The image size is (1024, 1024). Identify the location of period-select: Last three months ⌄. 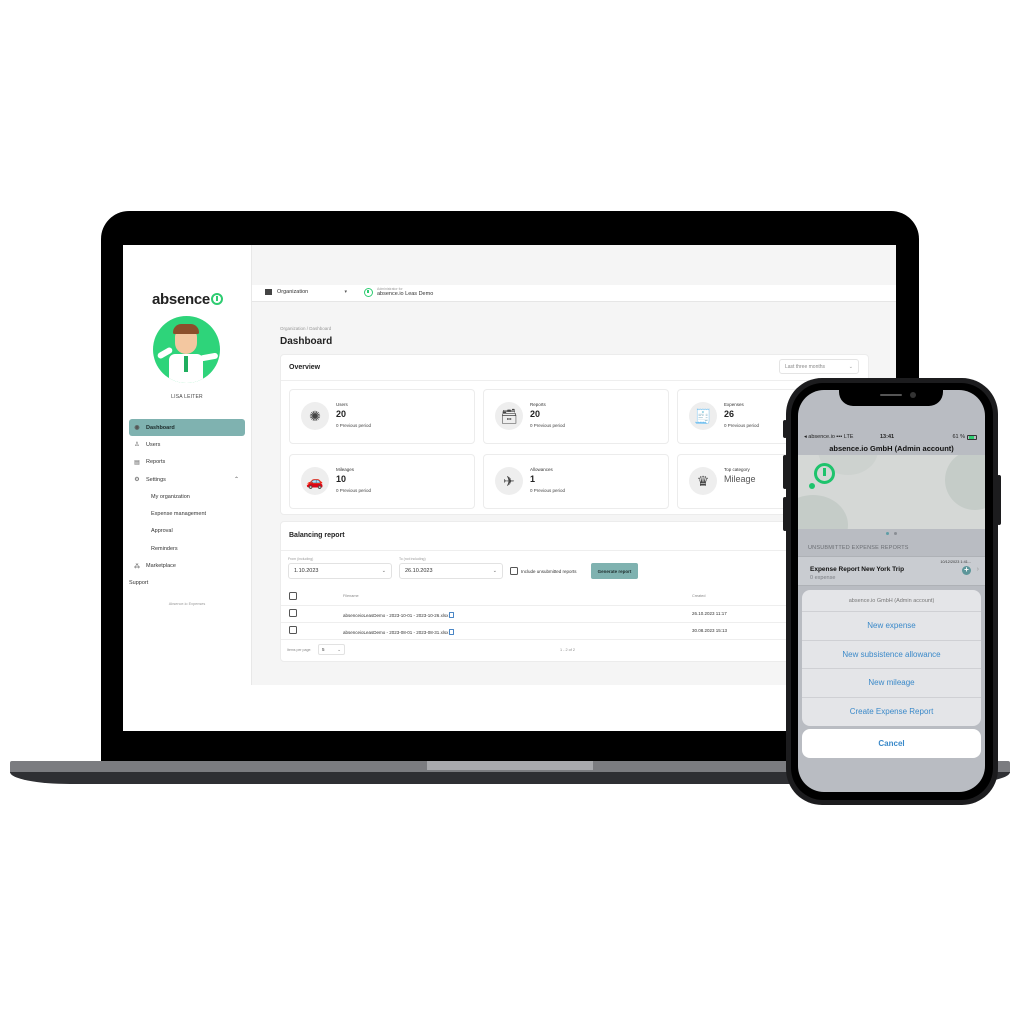
(819, 366).